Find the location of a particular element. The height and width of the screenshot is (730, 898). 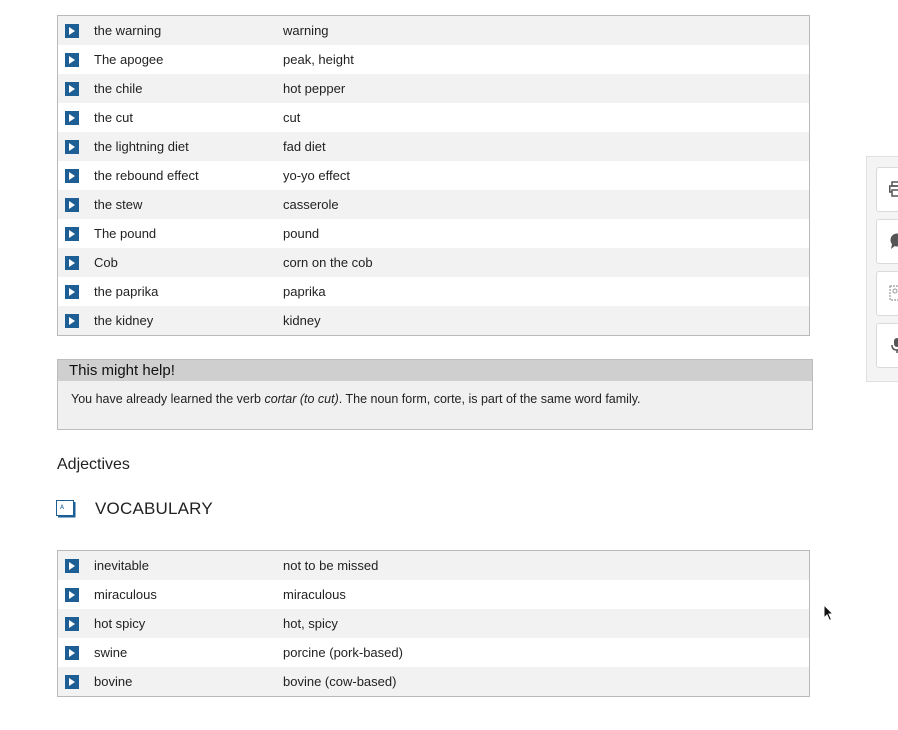

section-heading: Adjectives is located at coordinates (93, 464).